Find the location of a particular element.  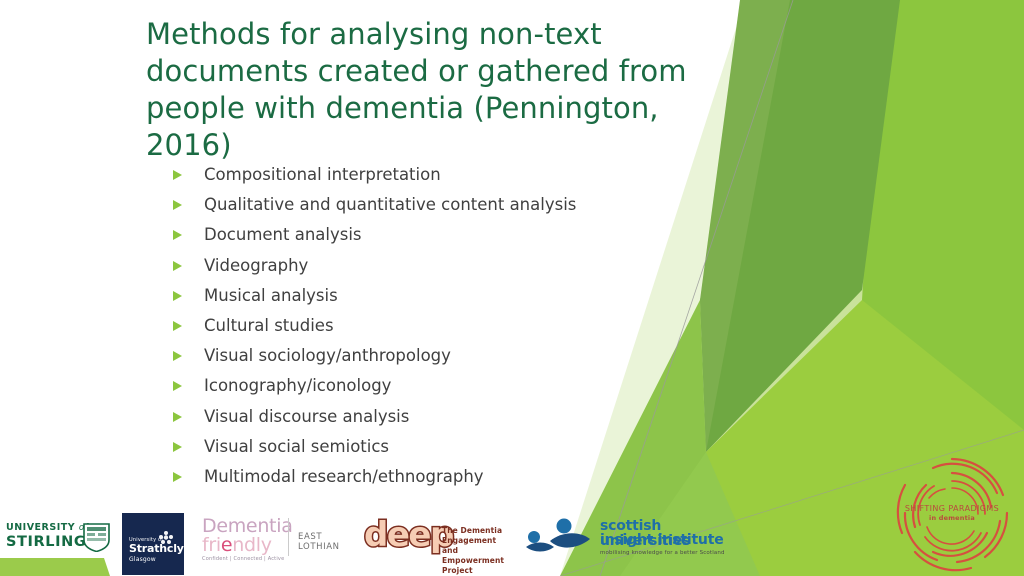

list-item: Videography is located at coordinates (480, 266).